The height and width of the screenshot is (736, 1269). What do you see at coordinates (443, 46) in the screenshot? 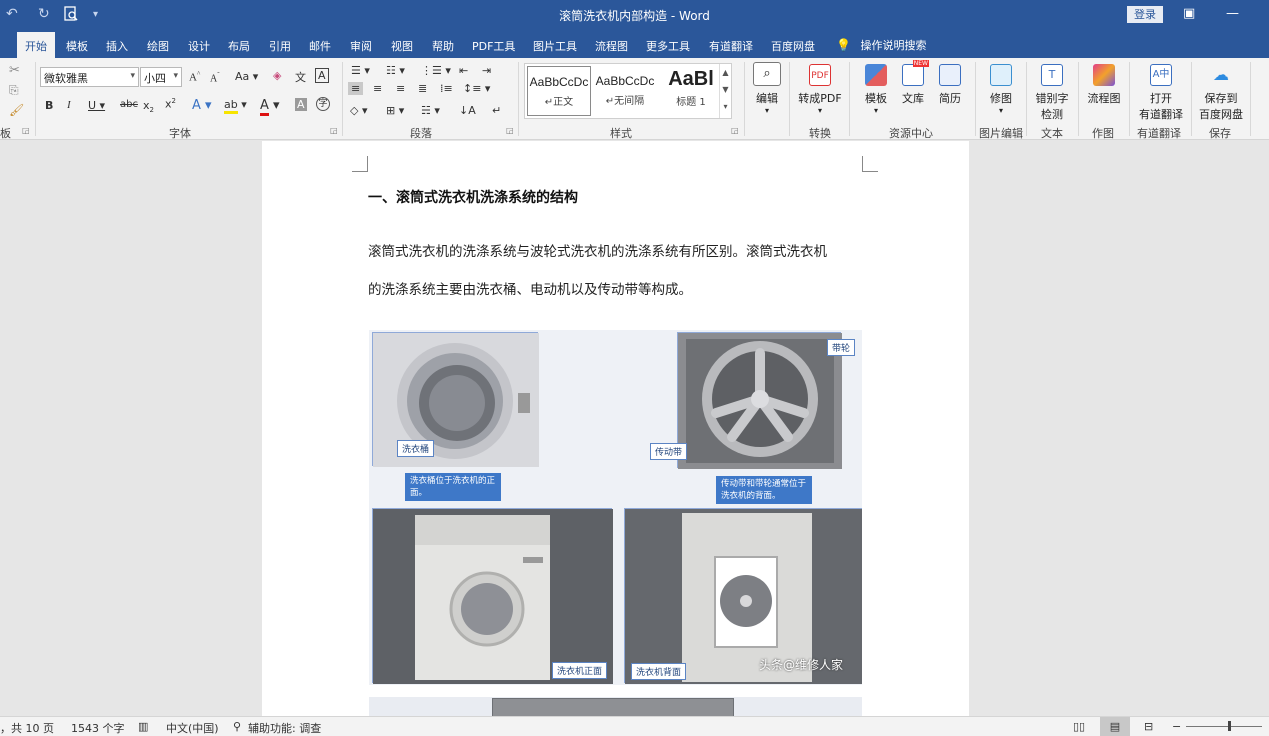
I see `tab-help: 帮助` at bounding box center [443, 46].